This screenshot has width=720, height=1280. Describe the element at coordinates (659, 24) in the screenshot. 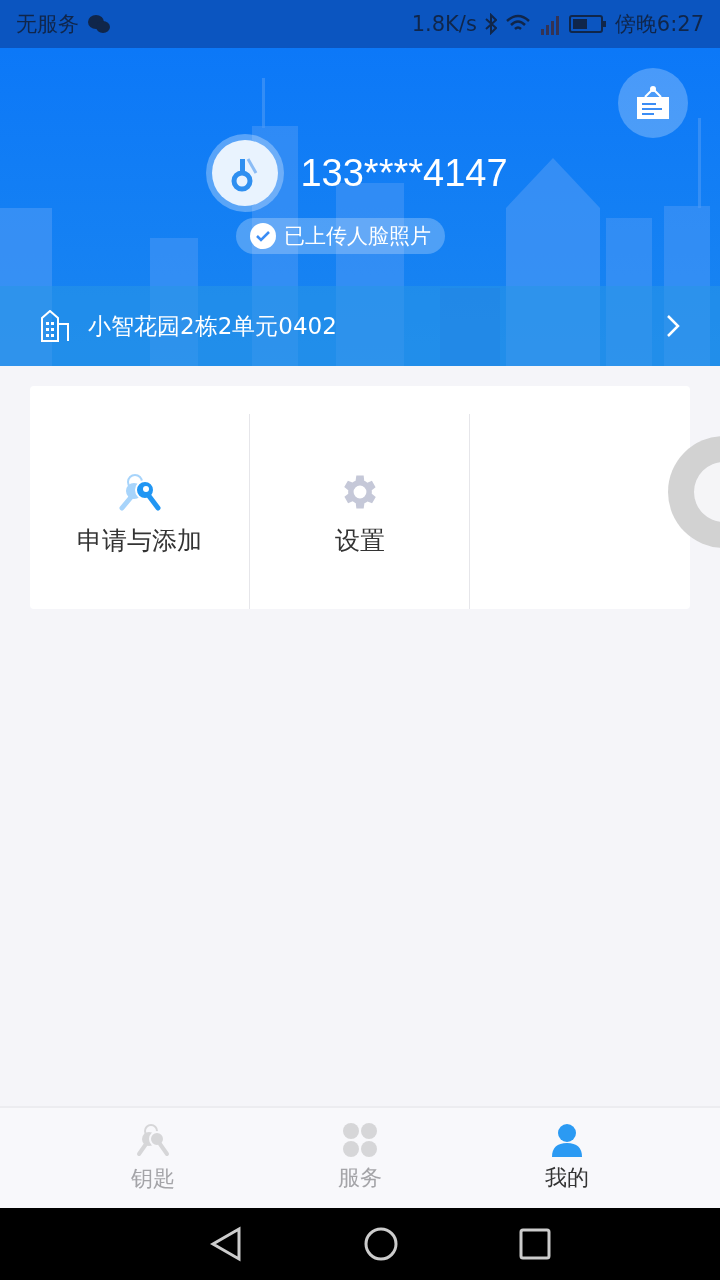

I see `clock-text: 傍晚6:27` at that location.